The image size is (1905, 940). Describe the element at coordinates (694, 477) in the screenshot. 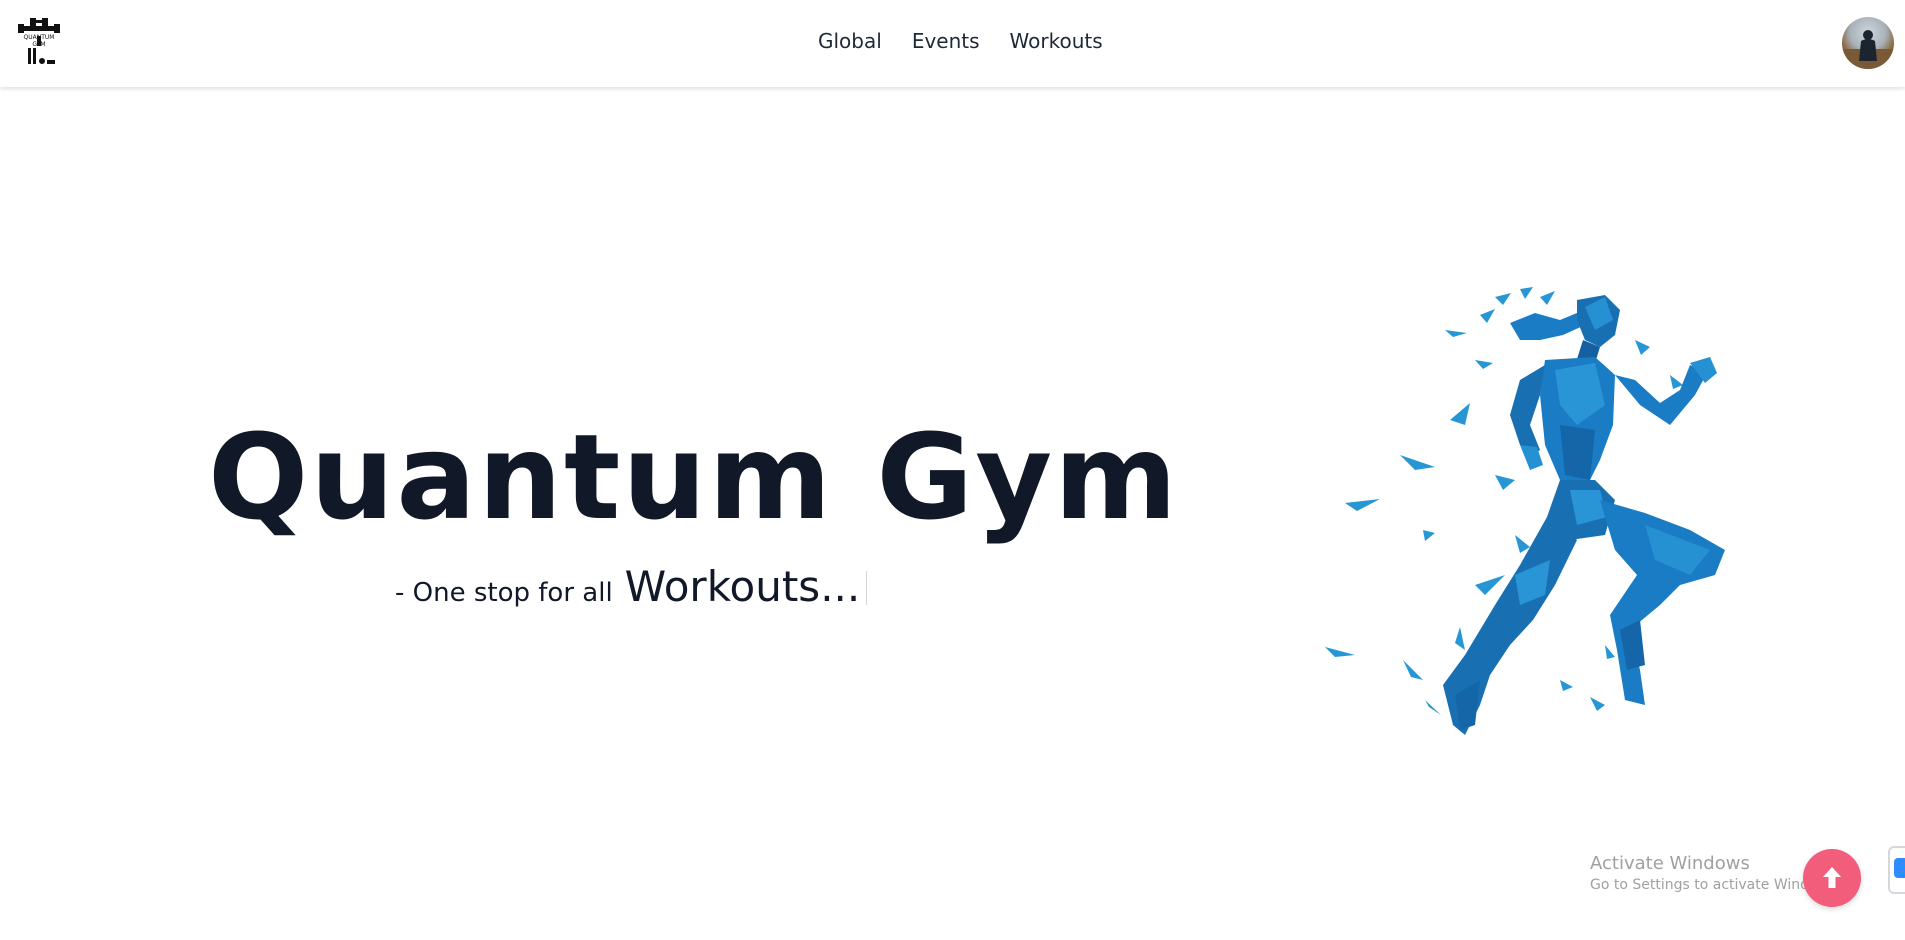

I see `hero-title: Quantum Gym` at that location.